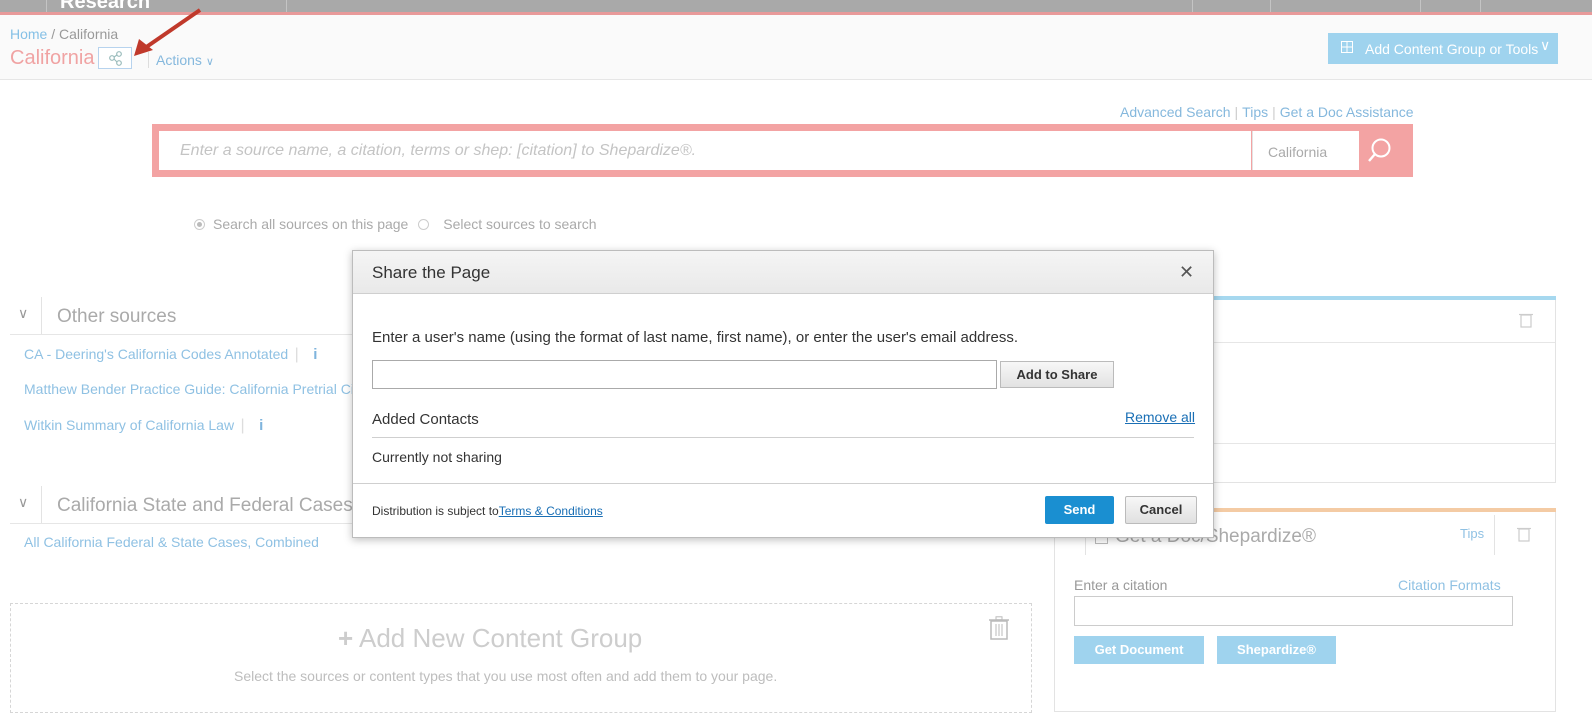 This screenshot has width=1592, height=713. I want to click on search-button, so click(1383, 150).